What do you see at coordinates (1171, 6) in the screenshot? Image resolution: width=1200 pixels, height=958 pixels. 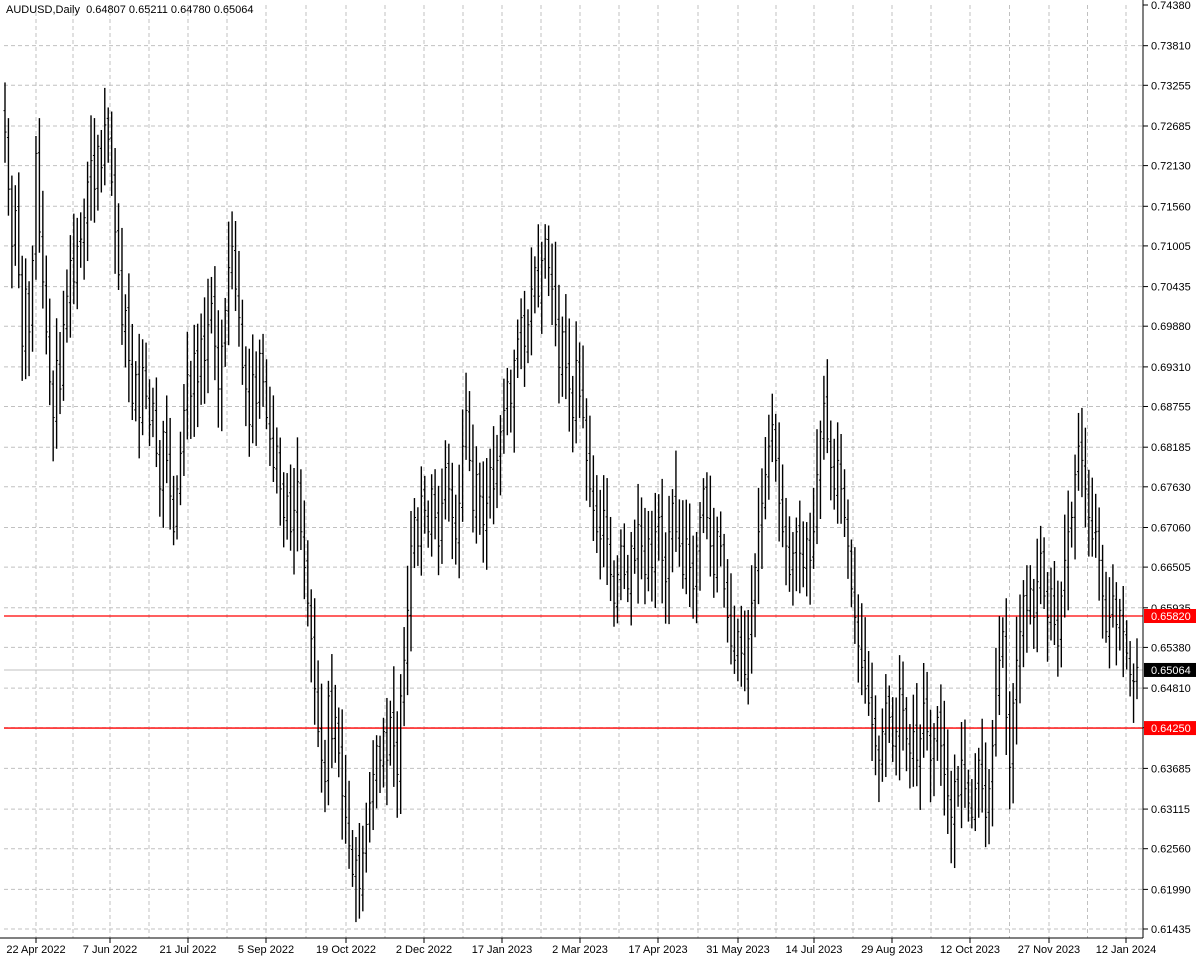 I see `price-tick-label: 0.74380` at bounding box center [1171, 6].